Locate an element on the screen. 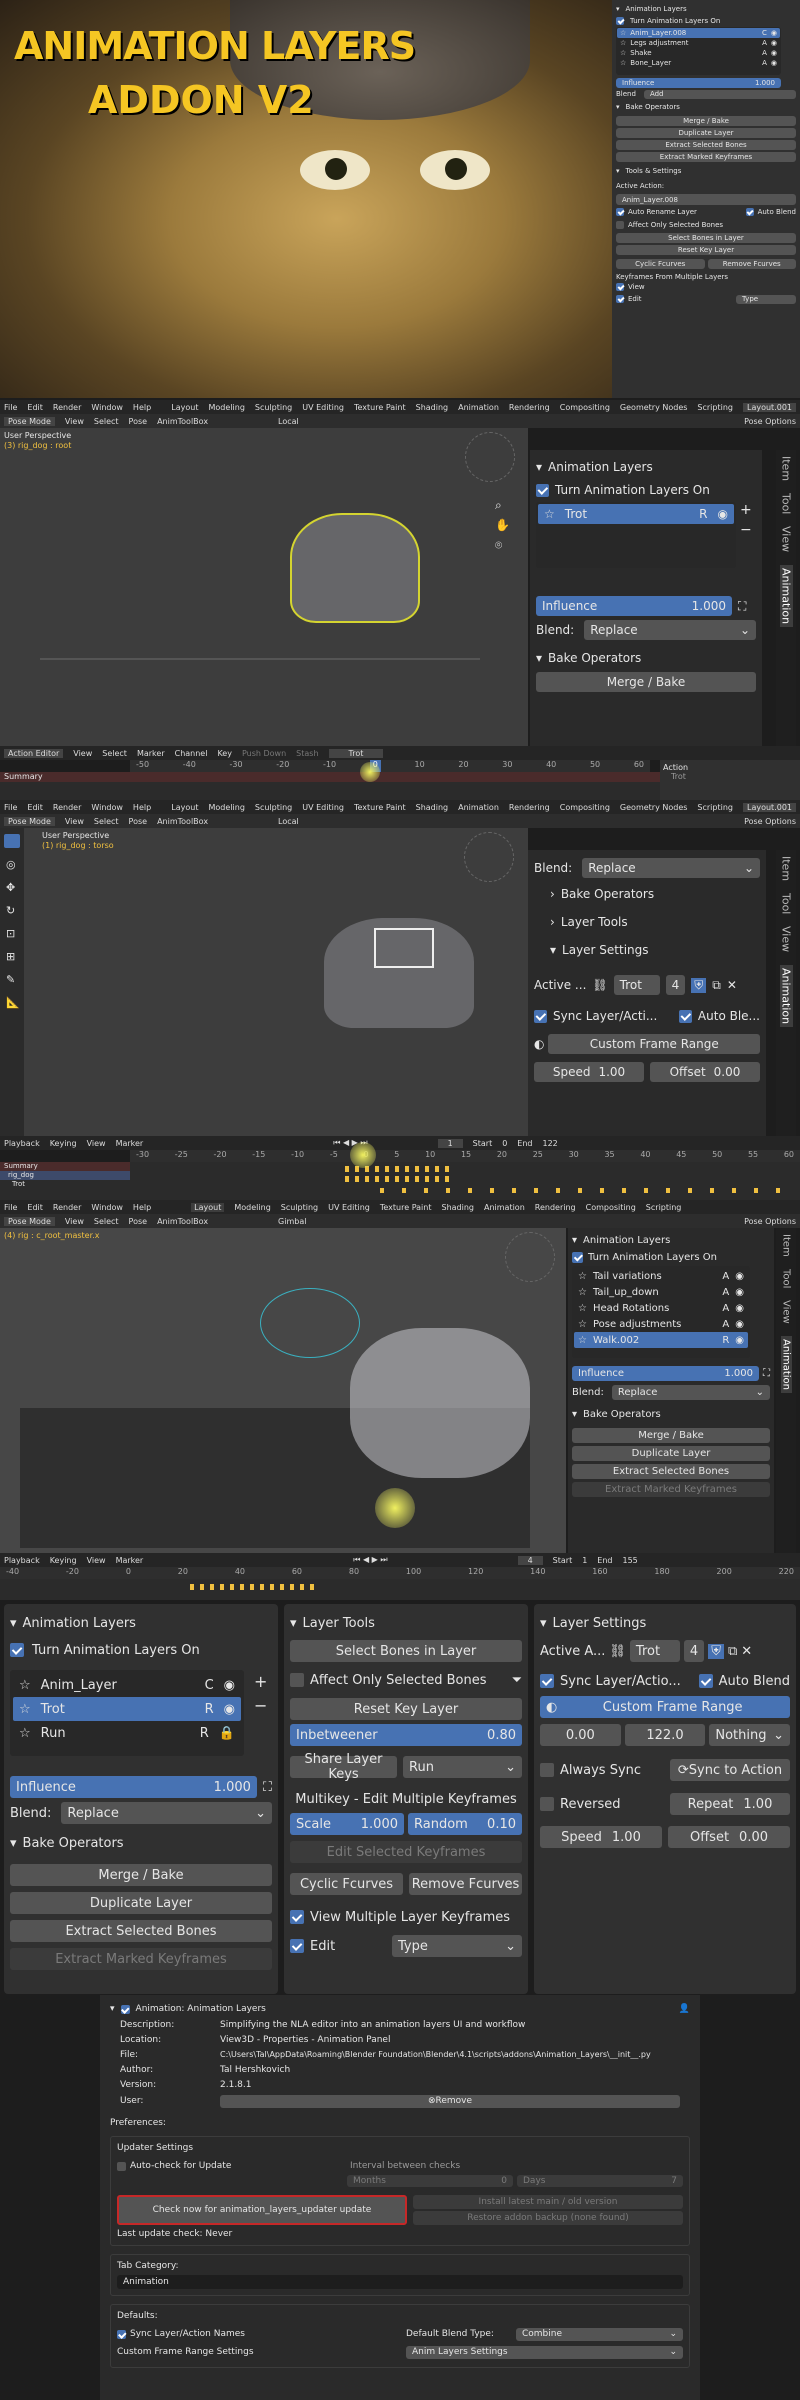 Image resolution: width=800 pixels, height=2400 pixels. range-icon: ◐ is located at coordinates (539, 1044).